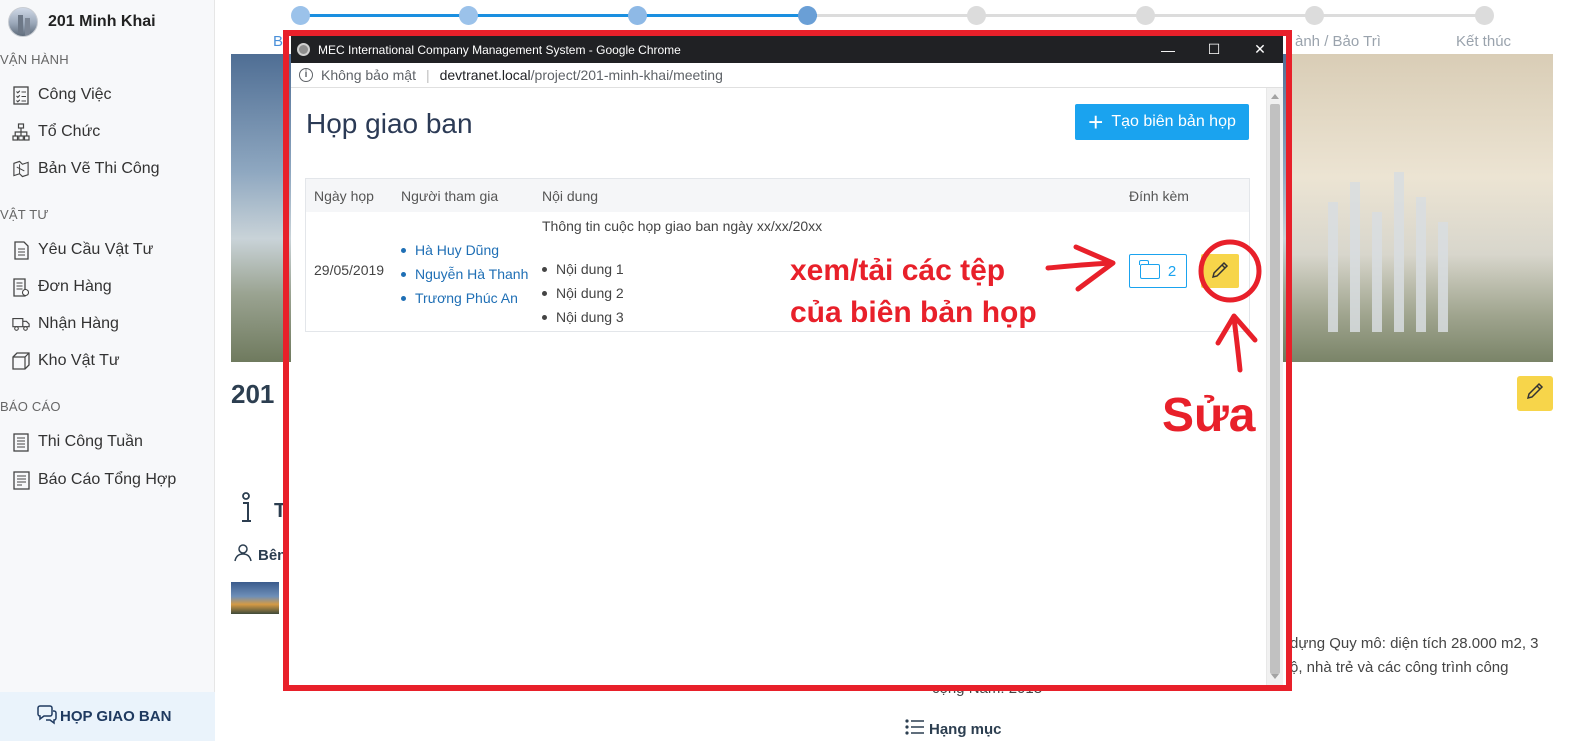 The width and height of the screenshot is (1579, 741). I want to click on security-status: Không bảo mật, so click(368, 75).